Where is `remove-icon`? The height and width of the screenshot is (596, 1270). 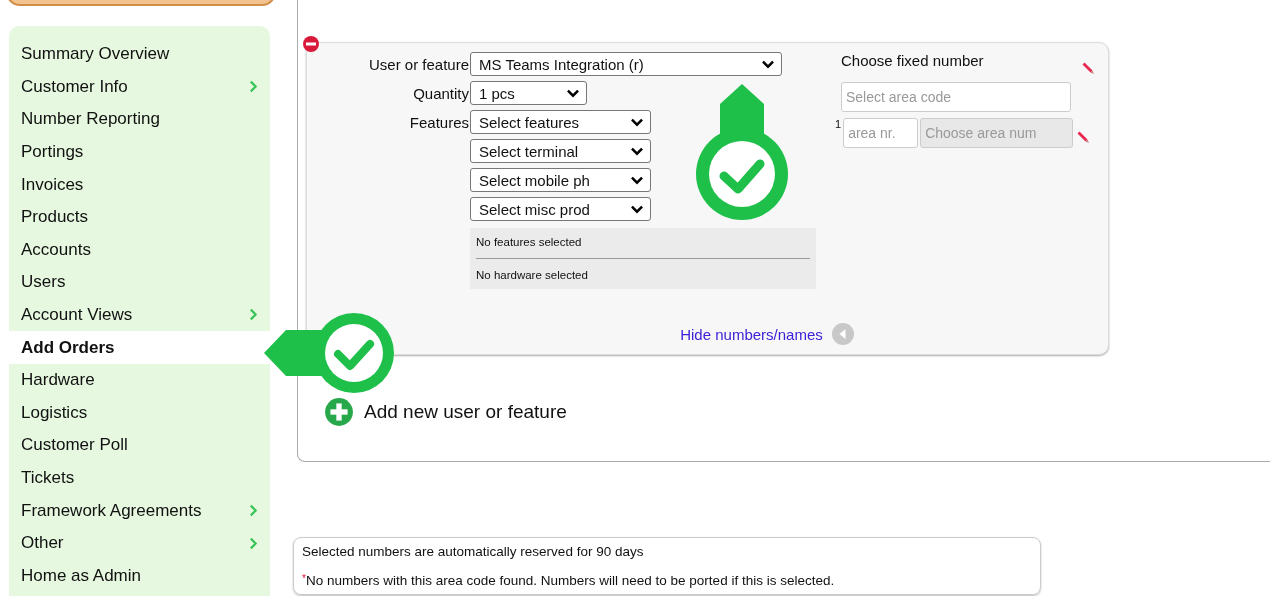 remove-icon is located at coordinates (311, 44).